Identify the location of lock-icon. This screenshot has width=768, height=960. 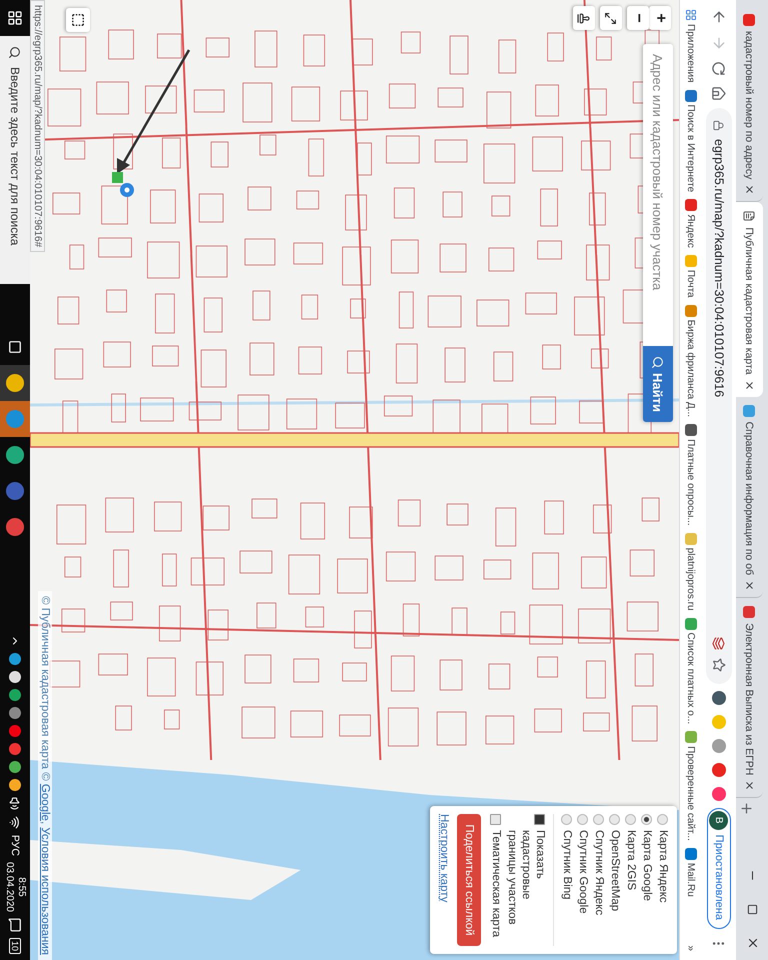
(719, 125).